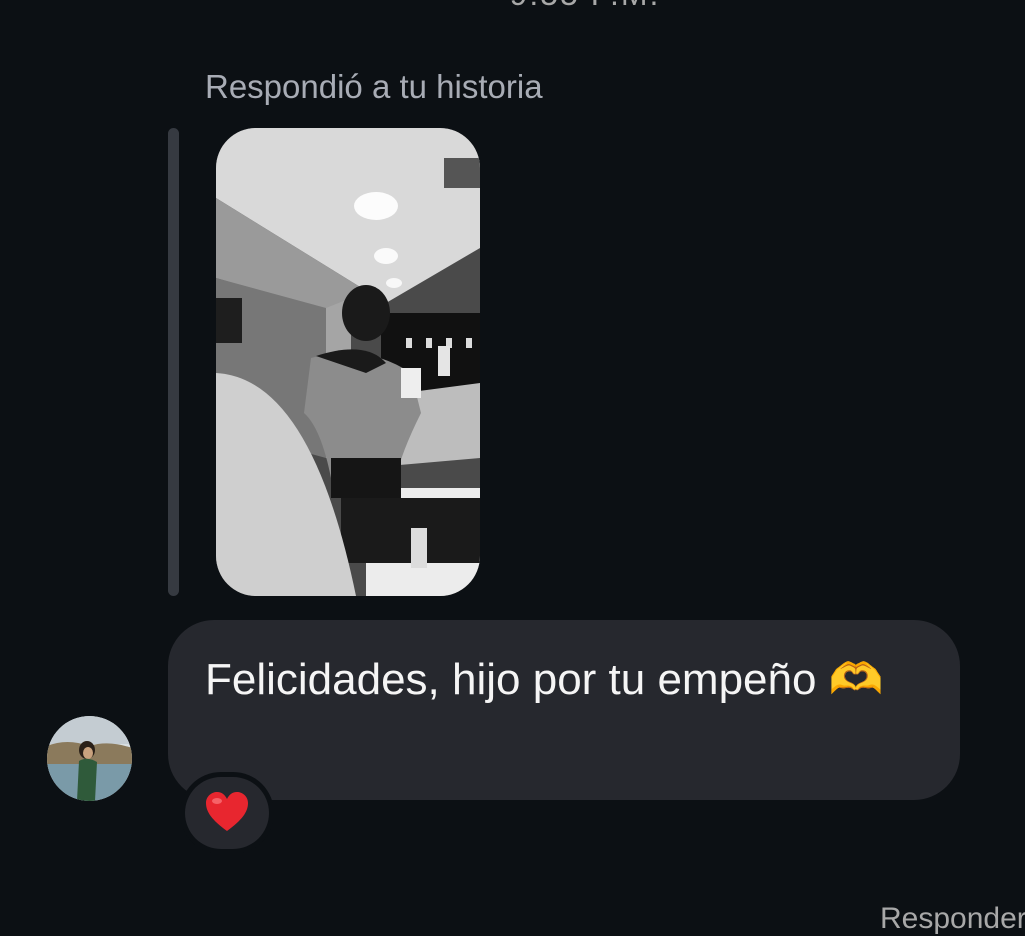  I want to click on reply-hint: Responder, so click(952, 919).